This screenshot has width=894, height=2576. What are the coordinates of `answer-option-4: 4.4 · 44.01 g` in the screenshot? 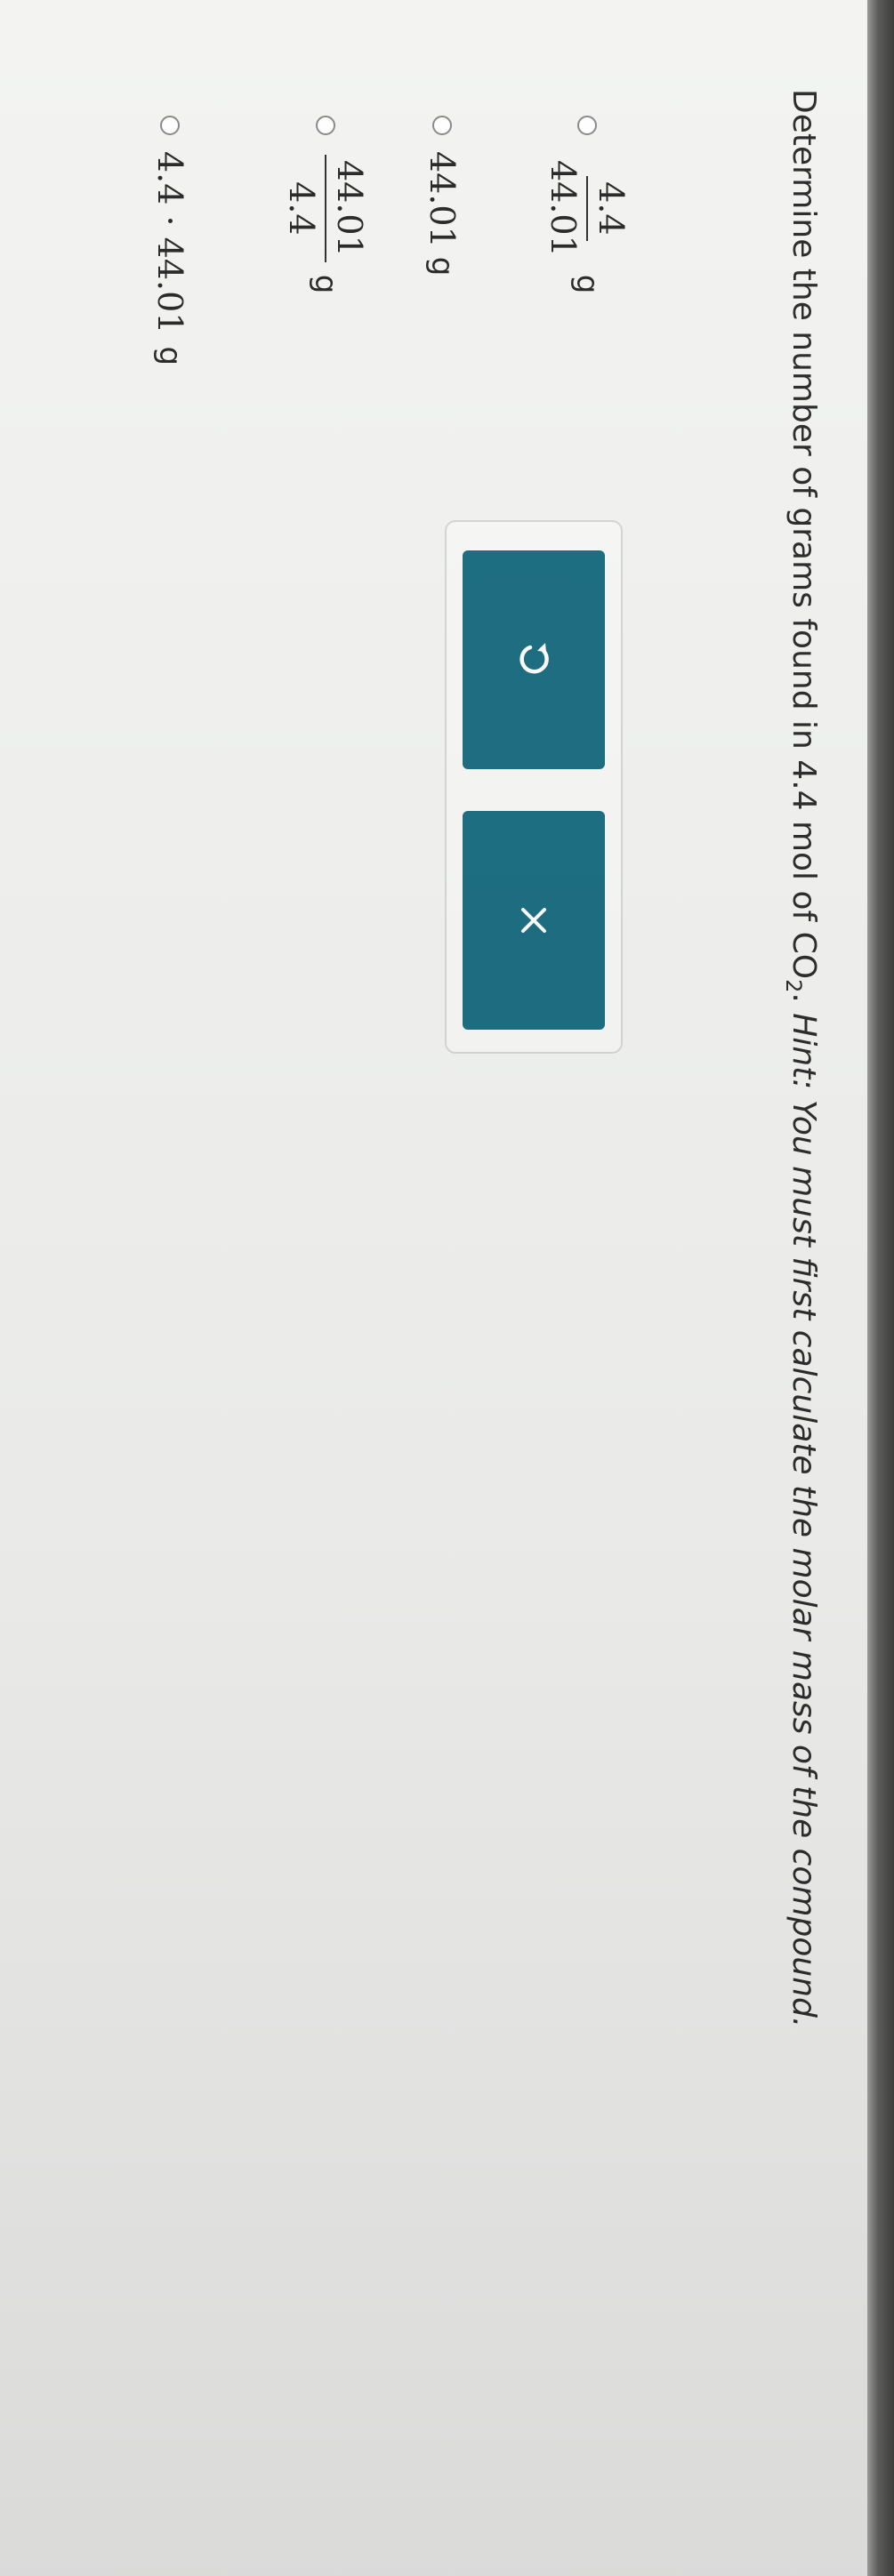 It's located at (169, 240).